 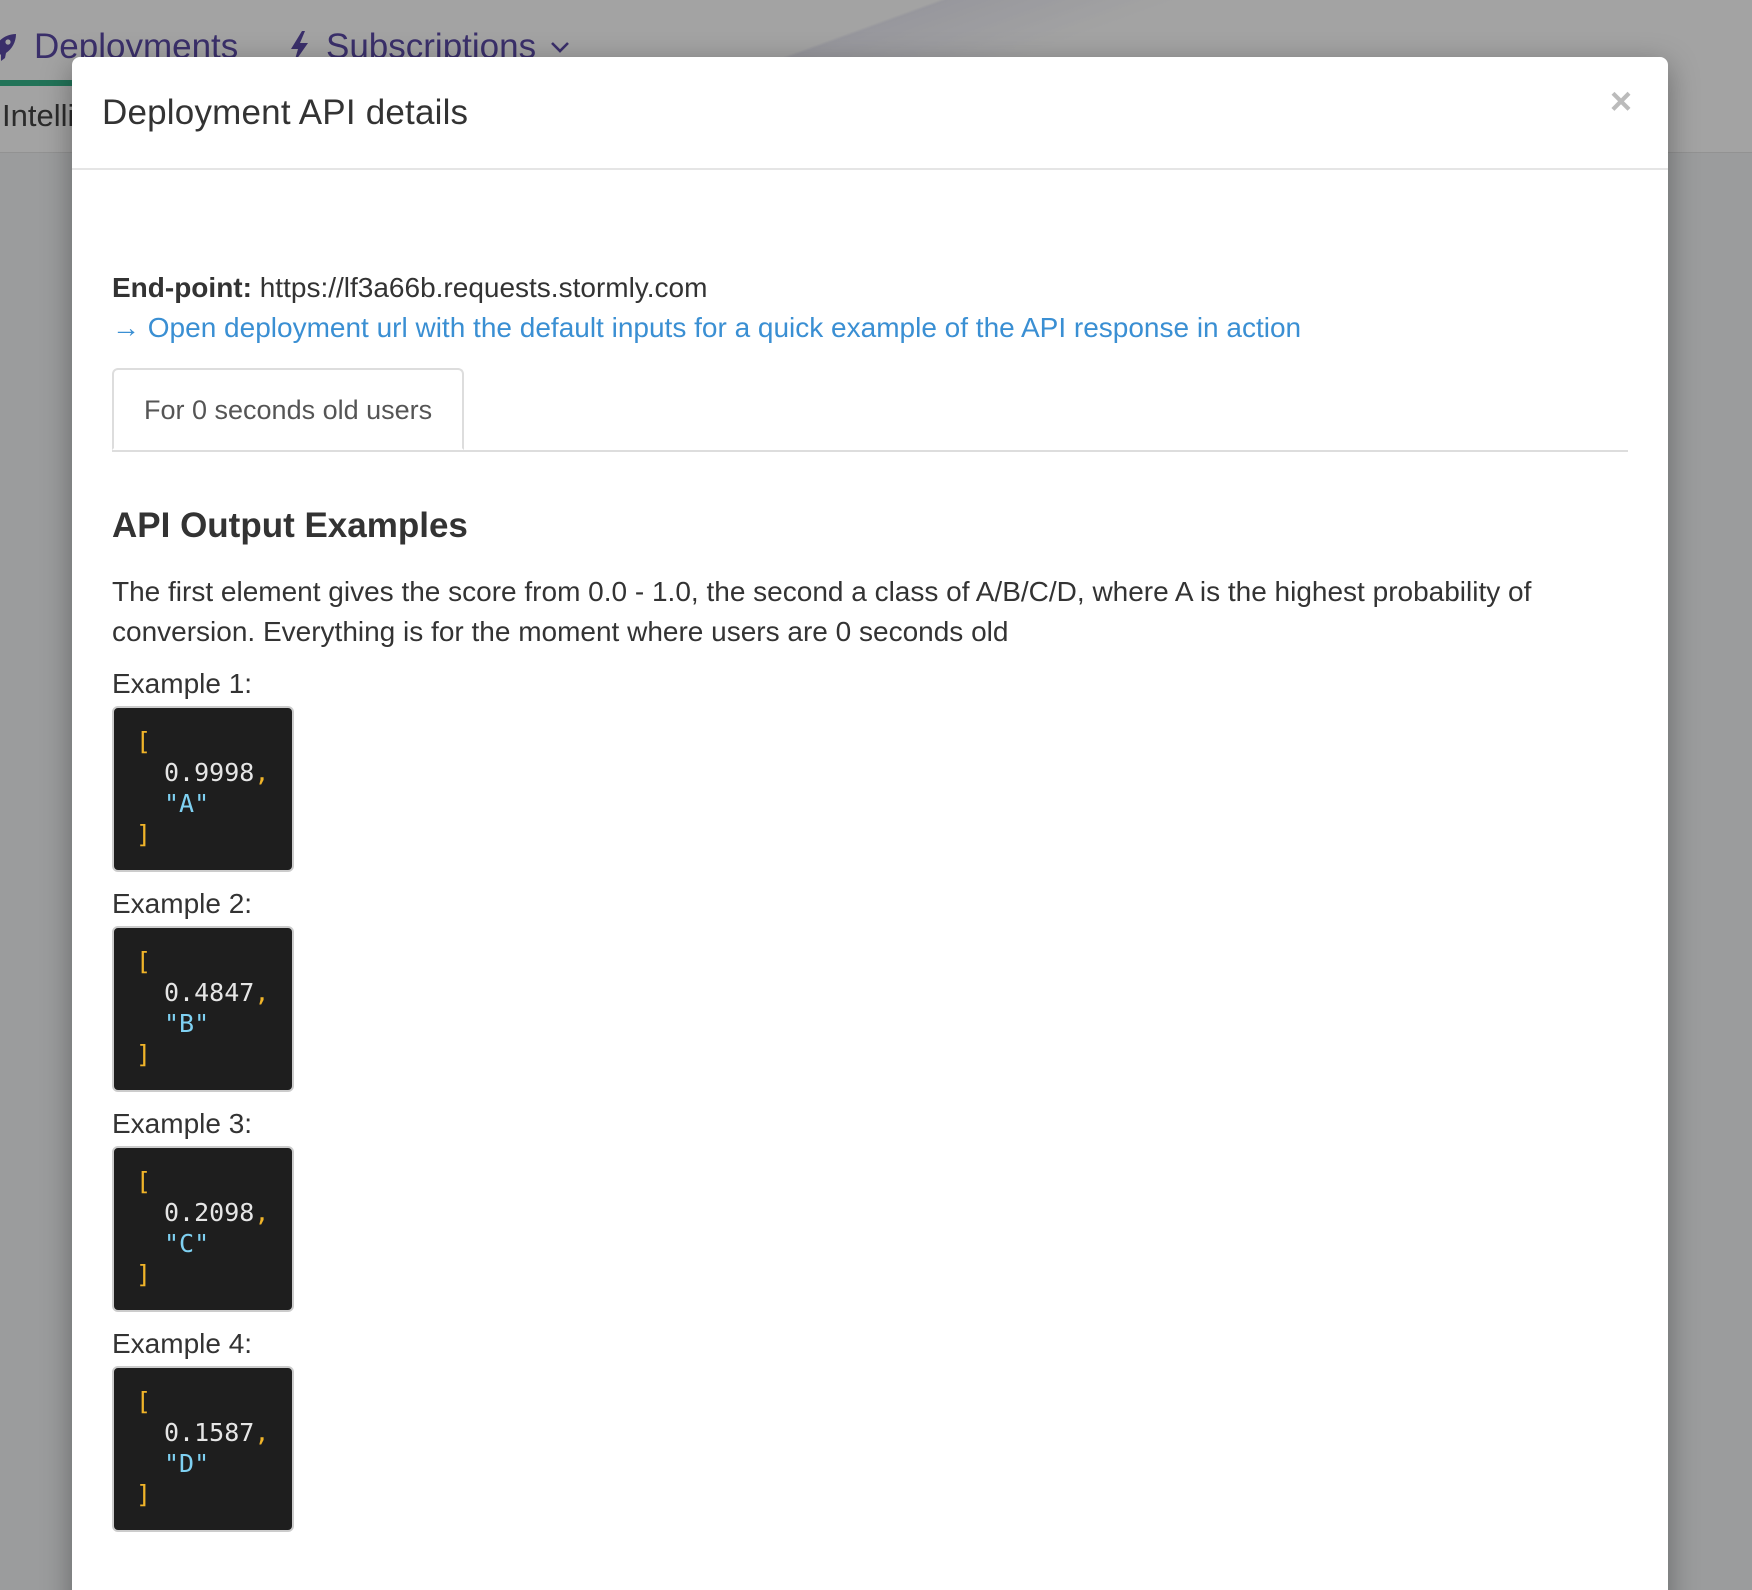 I want to click on section-title: API Output Examples, so click(x=290, y=525).